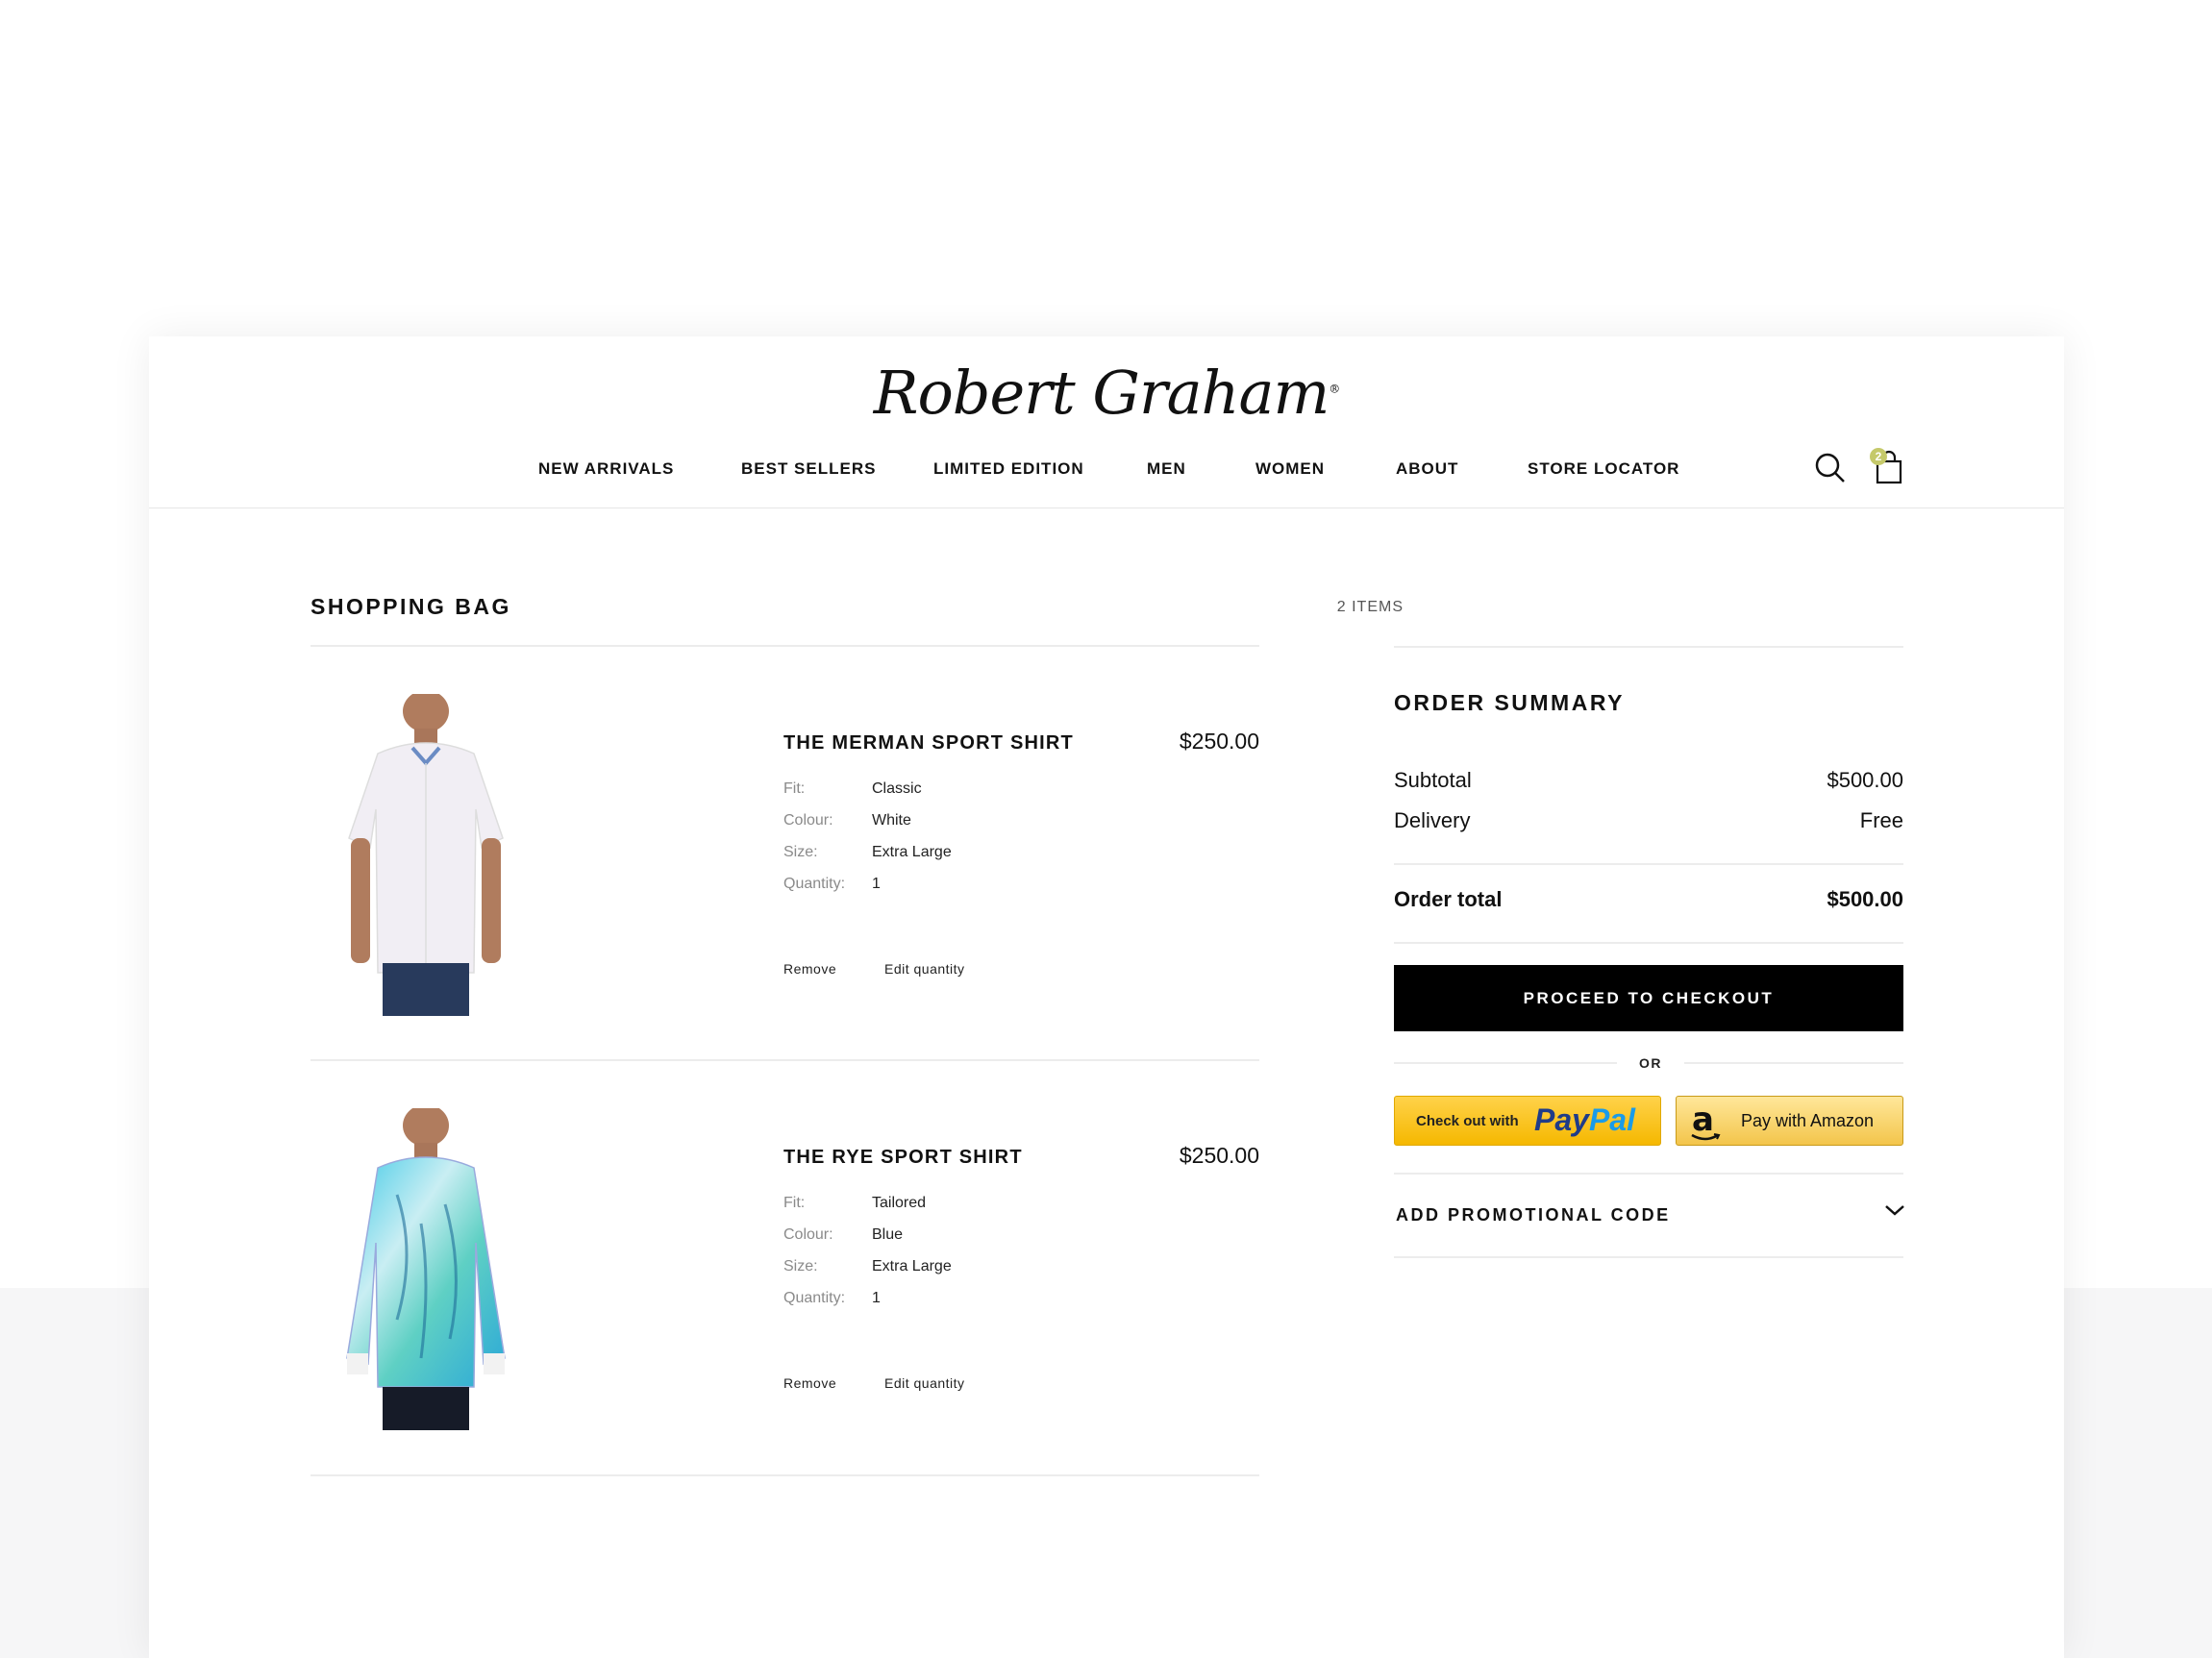 This screenshot has height=1658, width=2212. Describe the element at coordinates (1651, 1063) in the screenshot. I see `or-separator: OR` at that location.